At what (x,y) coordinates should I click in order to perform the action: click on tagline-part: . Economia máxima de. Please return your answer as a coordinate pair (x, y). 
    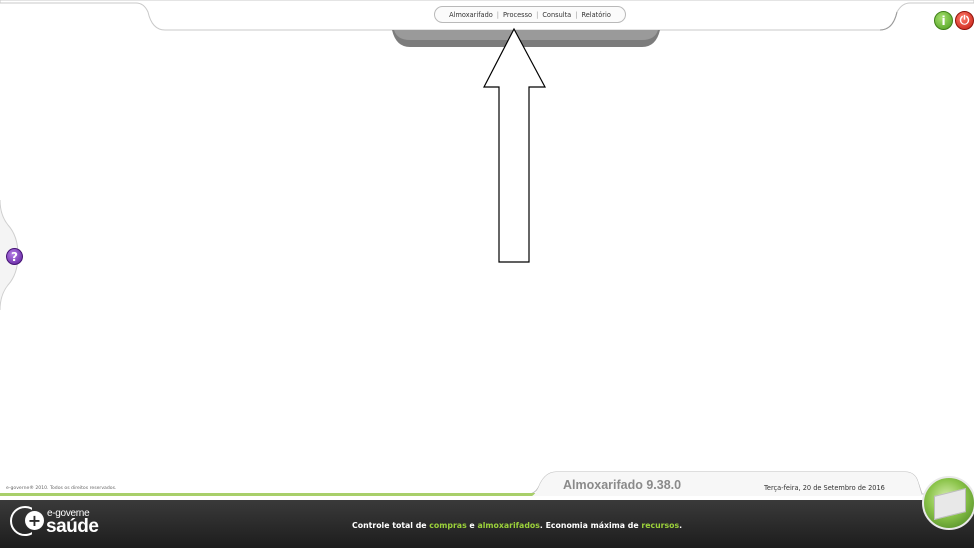
    Looking at the image, I should click on (590, 525).